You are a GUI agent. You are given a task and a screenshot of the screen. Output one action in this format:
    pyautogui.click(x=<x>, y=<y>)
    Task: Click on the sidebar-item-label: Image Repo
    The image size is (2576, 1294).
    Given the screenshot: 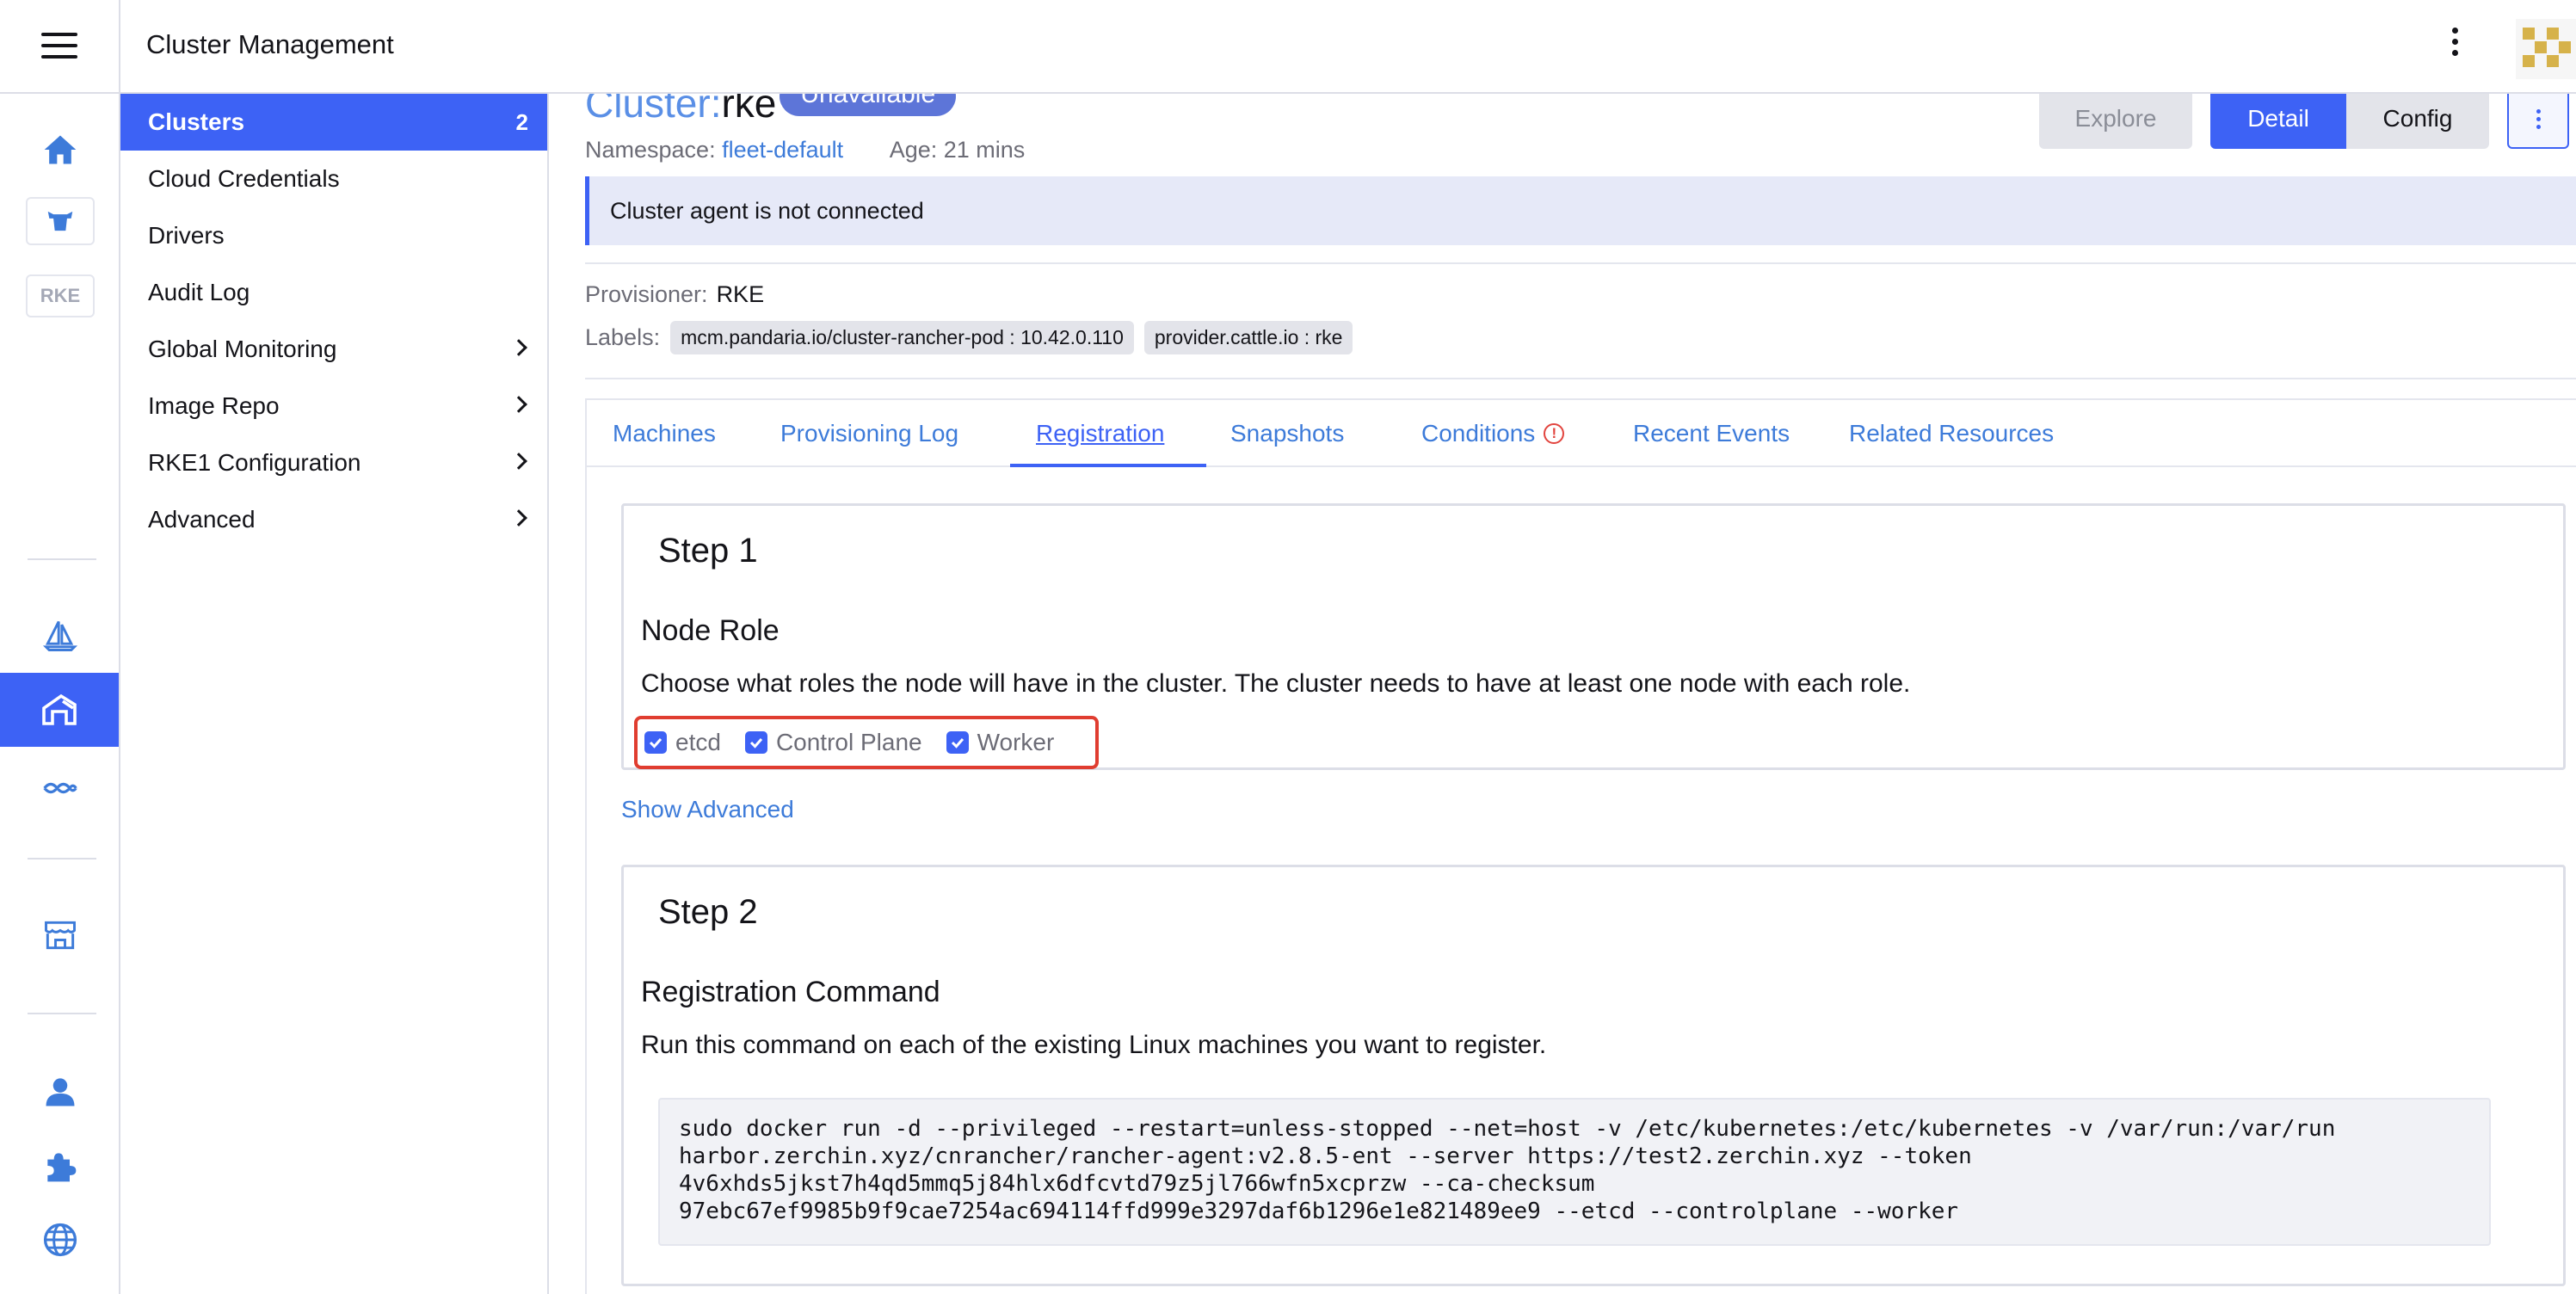 What is the action you would take?
    pyautogui.click(x=214, y=405)
    